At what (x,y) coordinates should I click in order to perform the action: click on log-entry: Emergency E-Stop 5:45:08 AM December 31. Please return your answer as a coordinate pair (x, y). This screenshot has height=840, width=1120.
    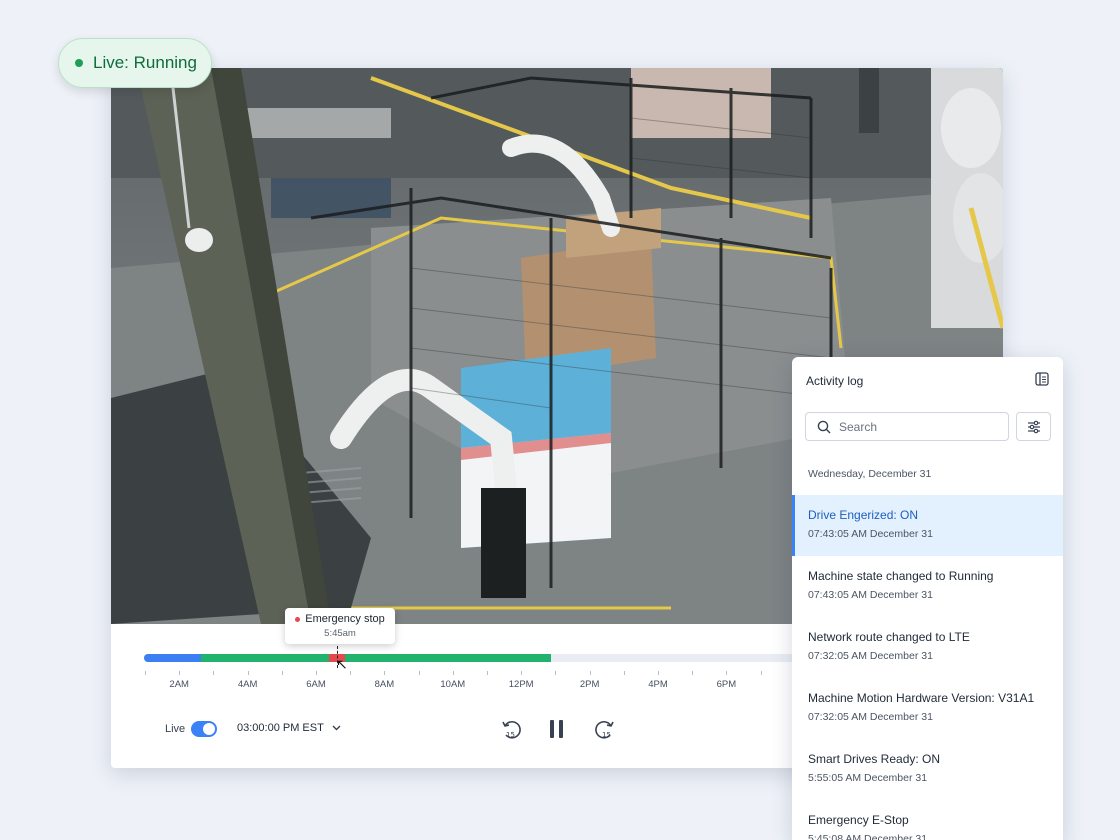
    Looking at the image, I should click on (927, 820).